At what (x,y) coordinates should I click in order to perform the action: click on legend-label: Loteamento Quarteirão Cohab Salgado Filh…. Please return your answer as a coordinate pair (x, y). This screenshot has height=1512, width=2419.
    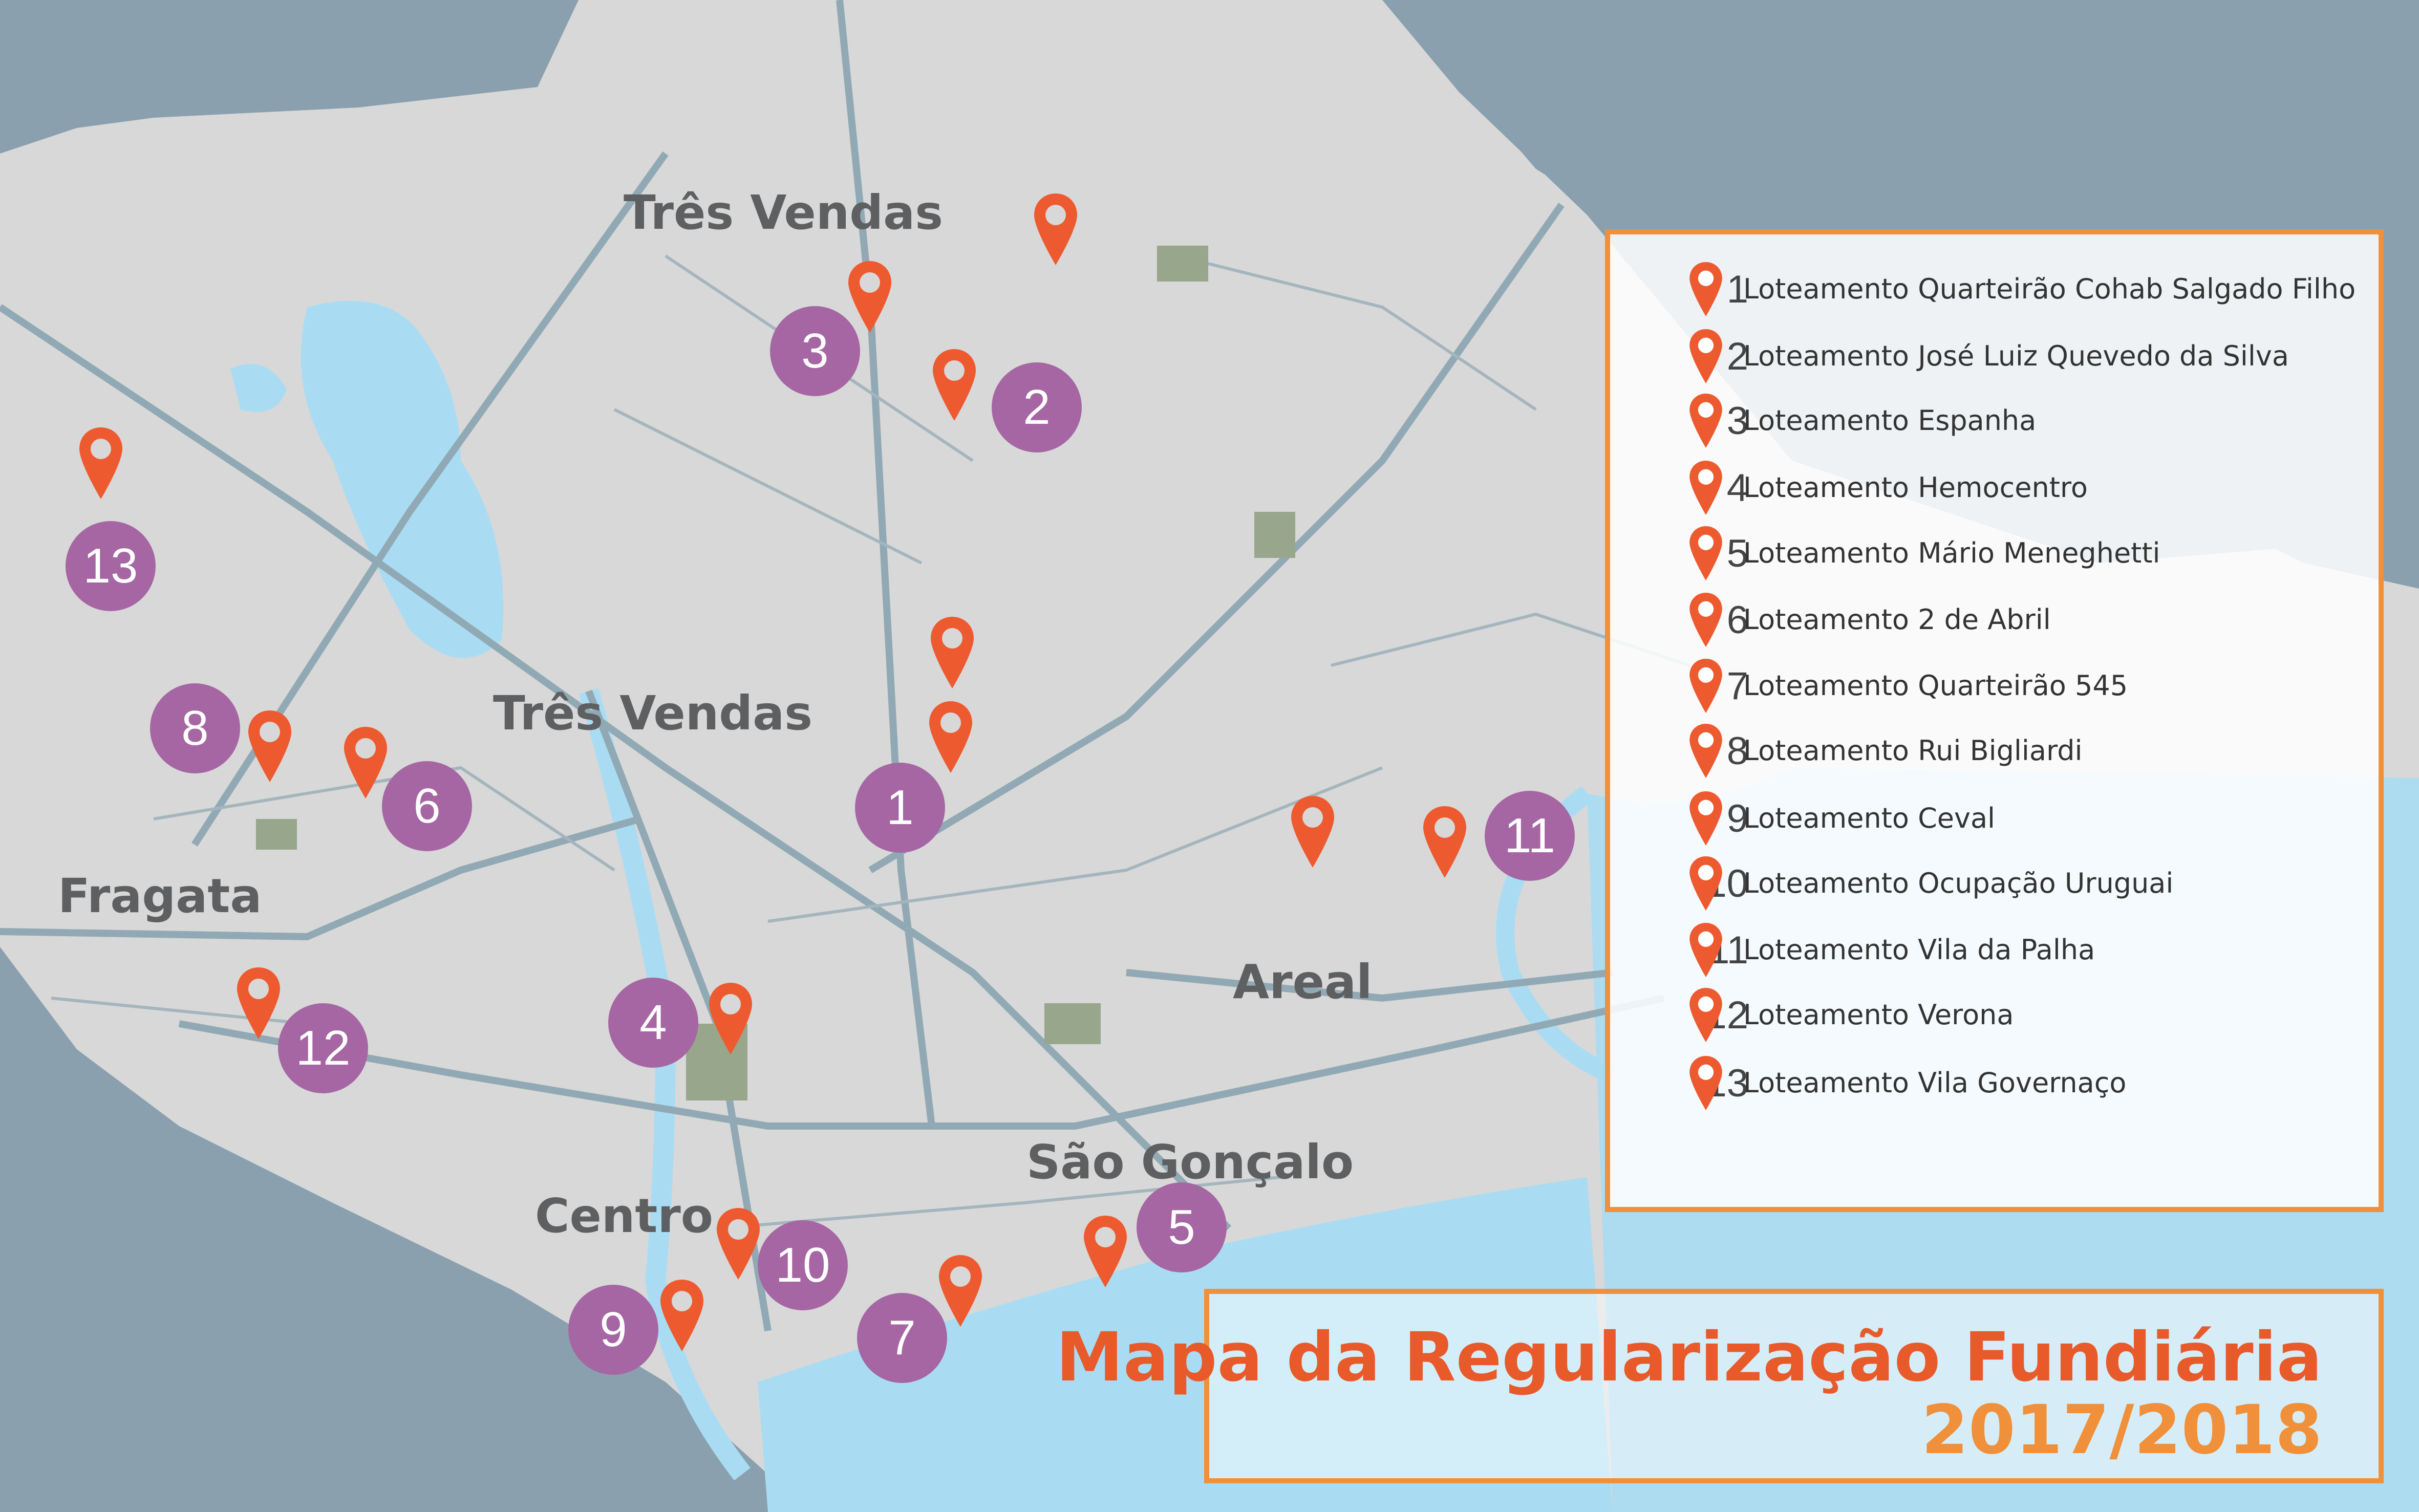
    Looking at the image, I should click on (2049, 289).